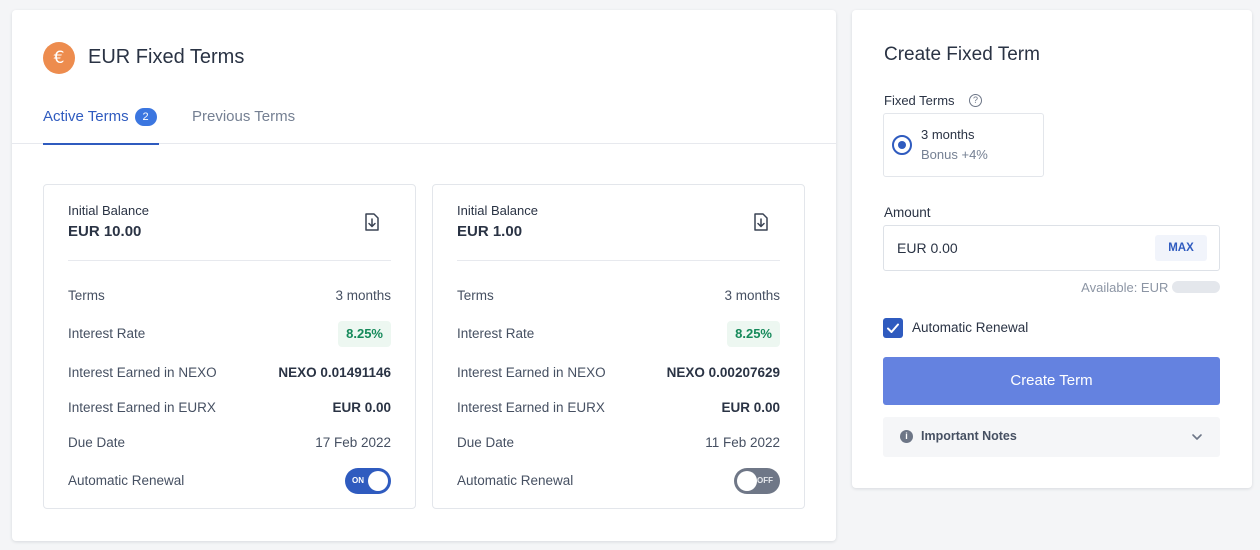 Image resolution: width=1260 pixels, height=550 pixels. I want to click on term-option-title: 3 months, so click(948, 134).